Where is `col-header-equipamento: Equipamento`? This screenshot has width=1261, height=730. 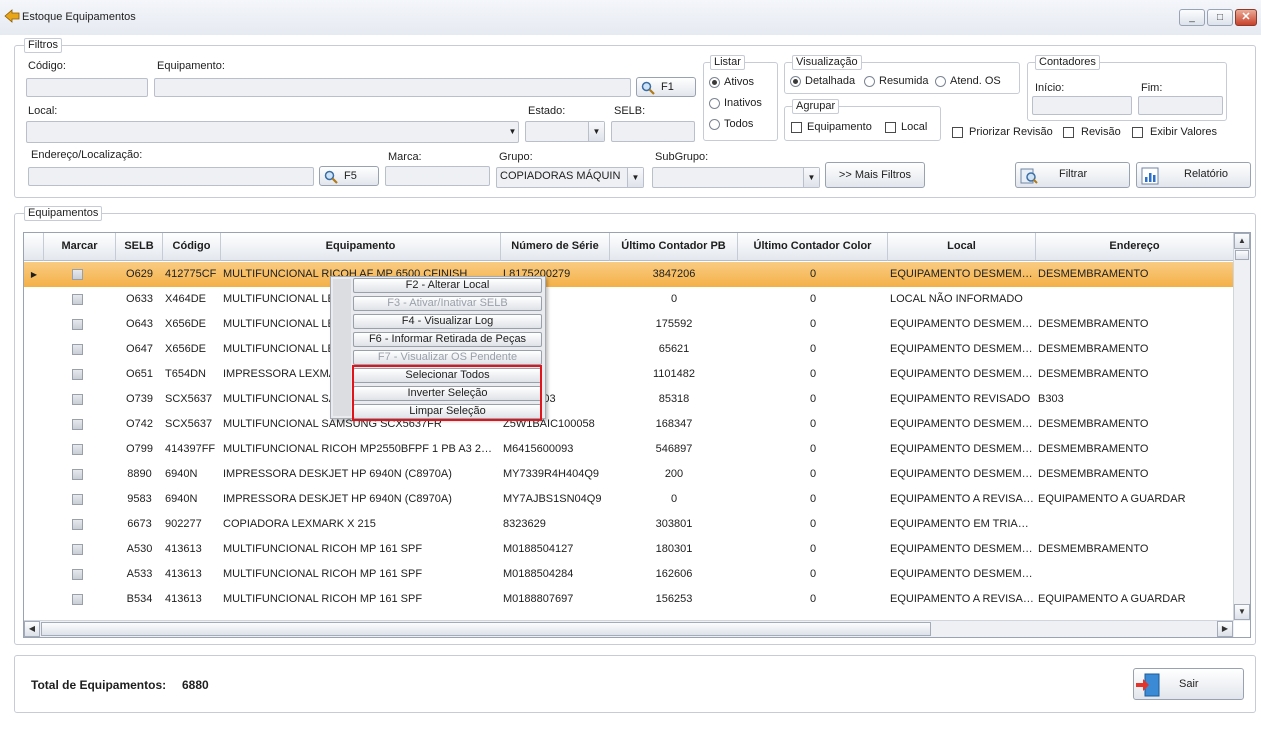
col-header-equipamento: Equipamento is located at coordinates (361, 247).